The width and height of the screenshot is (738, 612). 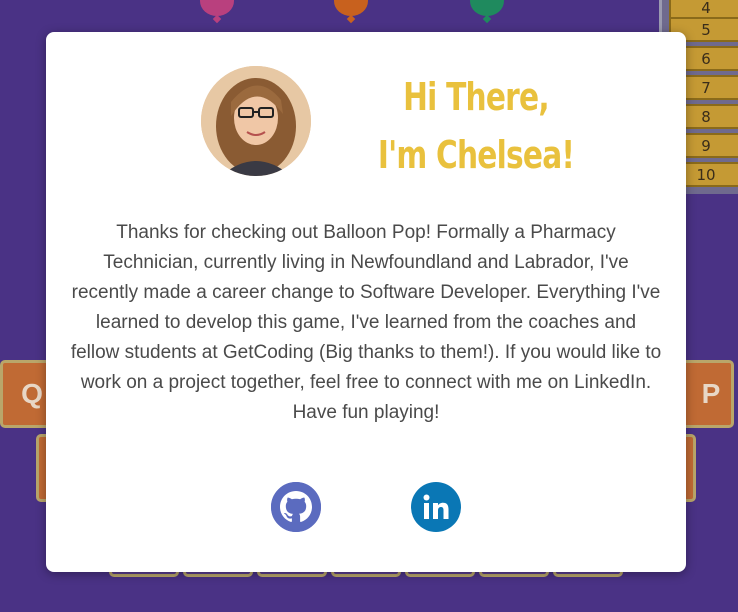 I want to click on key-label: Q, so click(x=32, y=393).